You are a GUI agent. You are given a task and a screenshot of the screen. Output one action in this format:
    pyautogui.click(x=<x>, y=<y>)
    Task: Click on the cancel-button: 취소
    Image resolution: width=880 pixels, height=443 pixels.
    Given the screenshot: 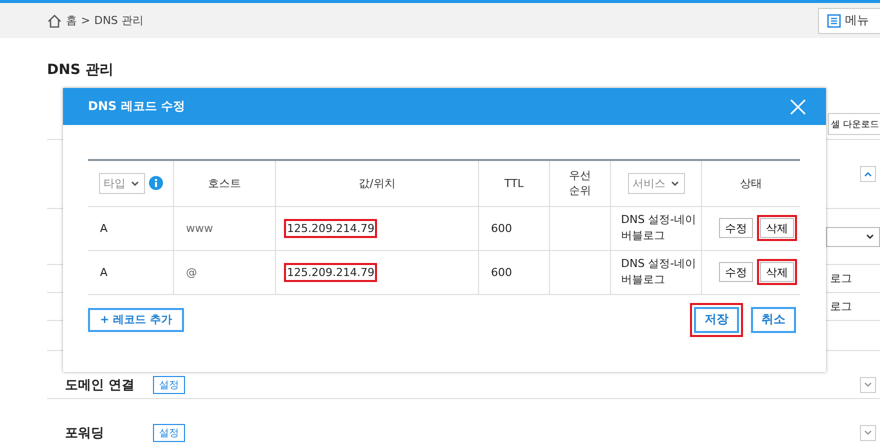 What is the action you would take?
    pyautogui.click(x=773, y=319)
    